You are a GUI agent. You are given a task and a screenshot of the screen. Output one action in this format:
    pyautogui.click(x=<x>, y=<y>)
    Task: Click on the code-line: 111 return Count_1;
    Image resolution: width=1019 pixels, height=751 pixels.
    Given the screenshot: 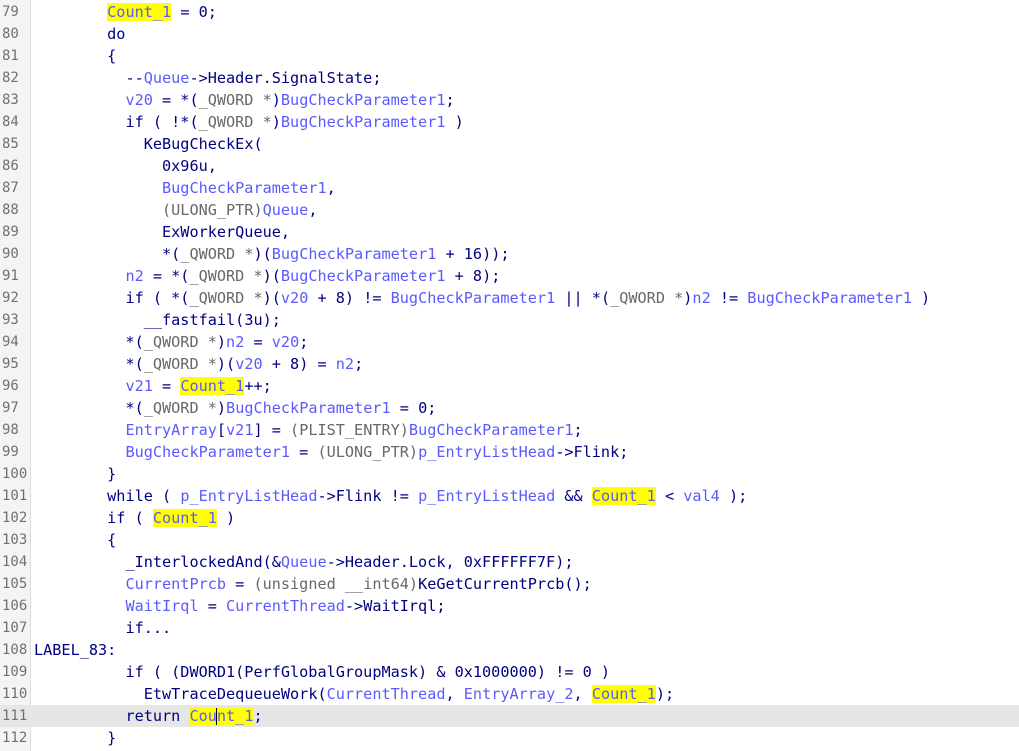 What is the action you would take?
    pyautogui.click(x=509, y=716)
    